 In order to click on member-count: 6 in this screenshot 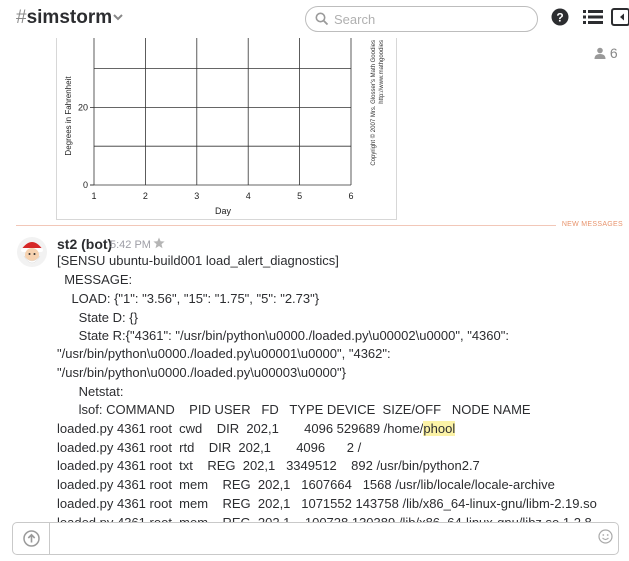, I will do `click(606, 53)`.